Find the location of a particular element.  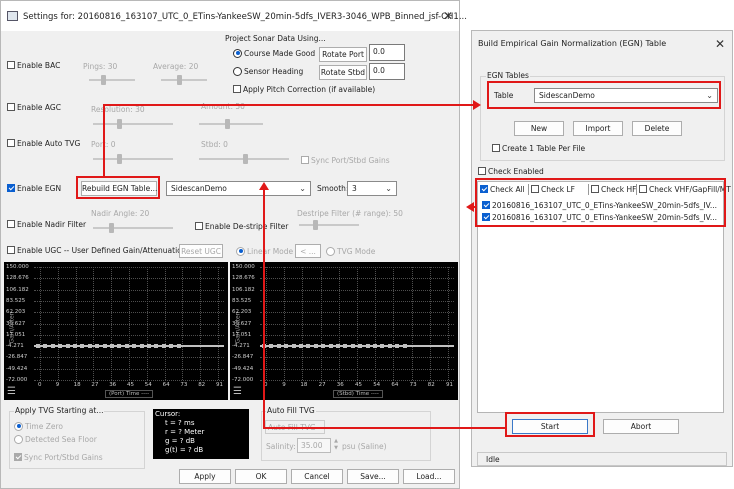

gain-curve is located at coordinates (357, 346).